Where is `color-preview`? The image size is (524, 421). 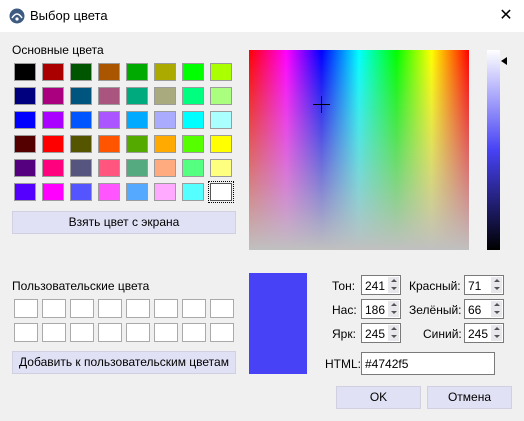 color-preview is located at coordinates (278, 323).